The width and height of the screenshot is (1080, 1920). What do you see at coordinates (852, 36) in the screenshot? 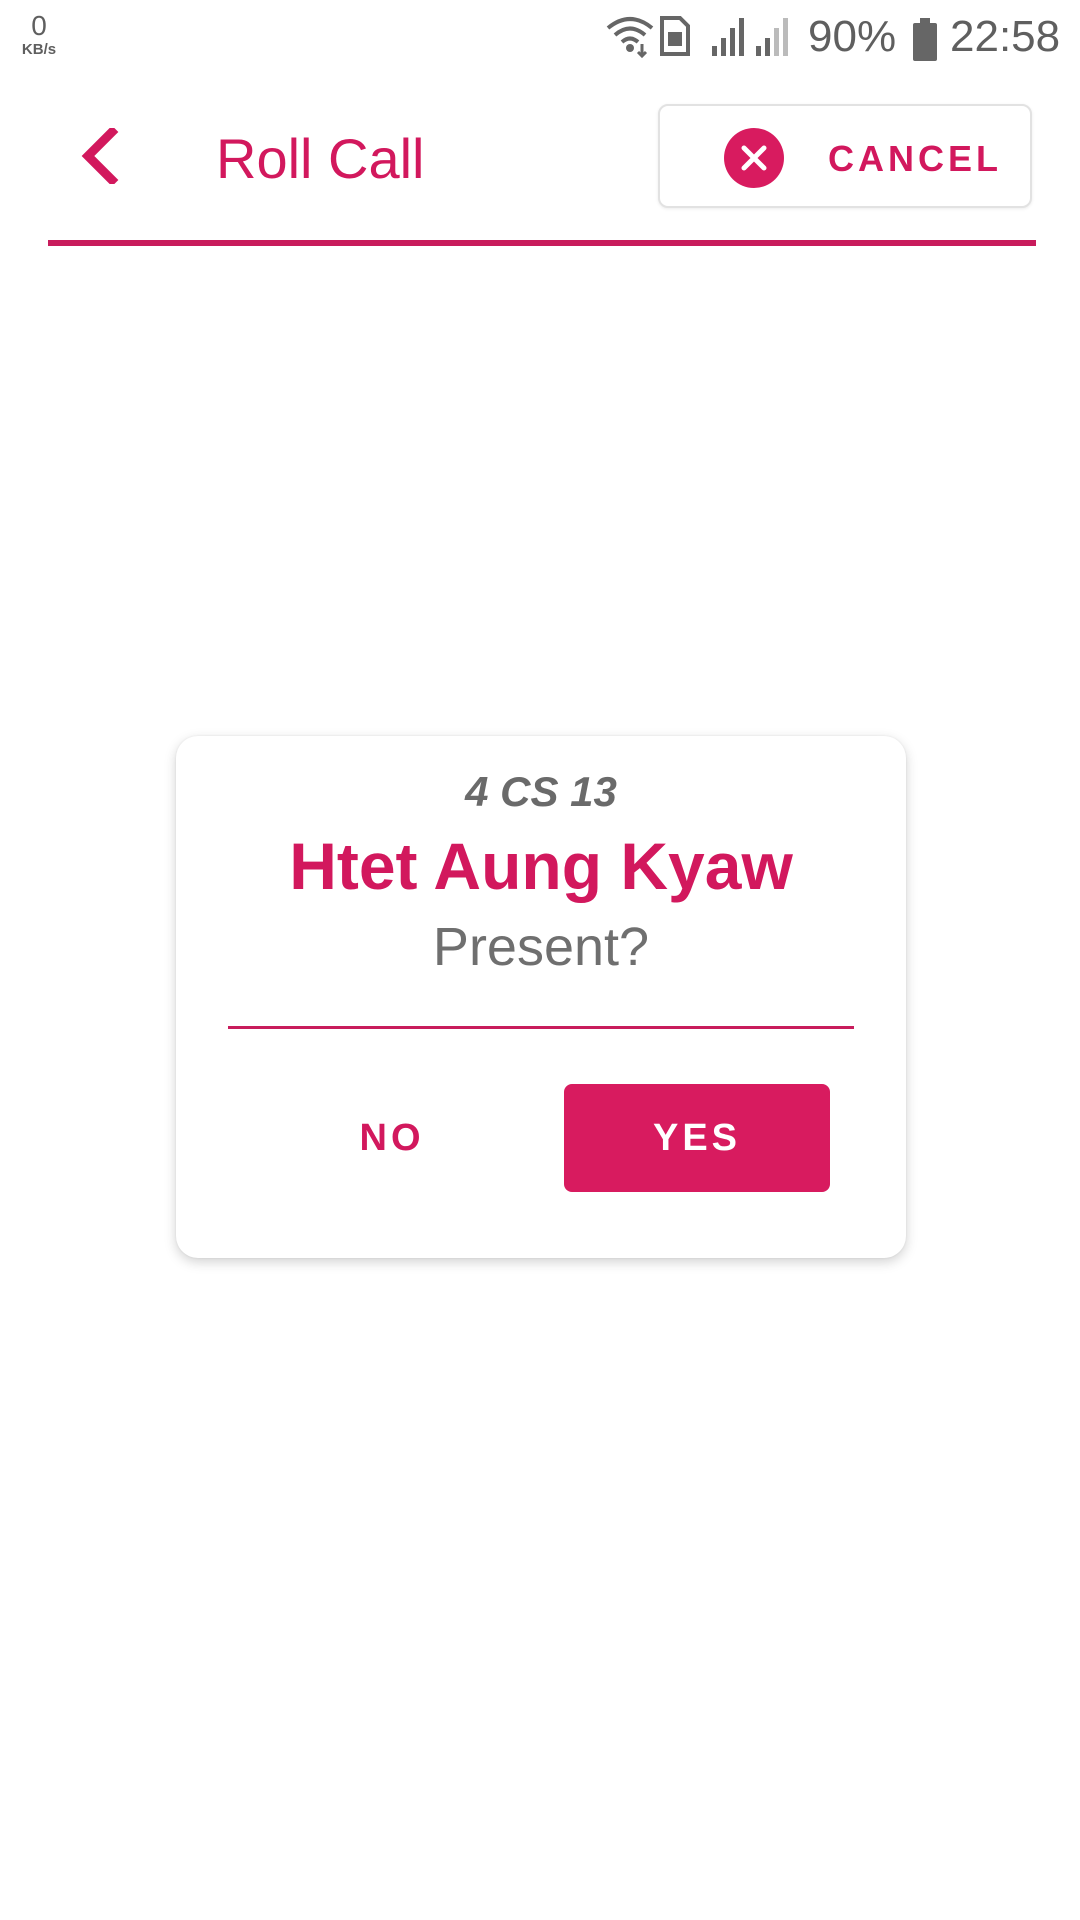
I see `battery-percent: 90%` at bounding box center [852, 36].